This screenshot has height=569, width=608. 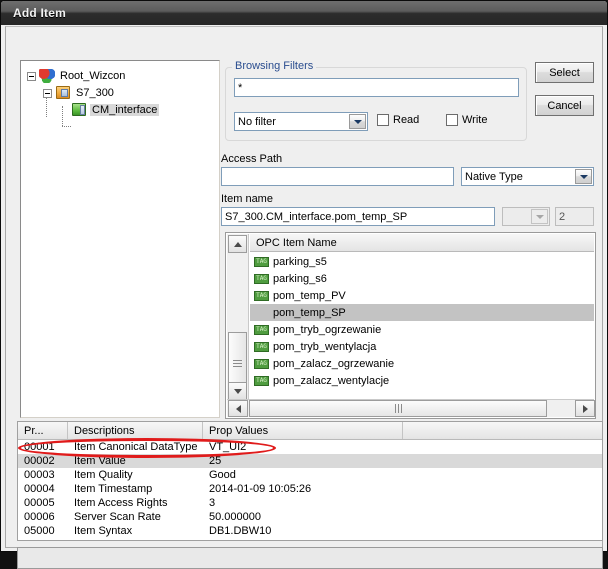 I want to click on opc-list-item-label: pom_tryb_ogrzewanie, so click(x=327, y=329).